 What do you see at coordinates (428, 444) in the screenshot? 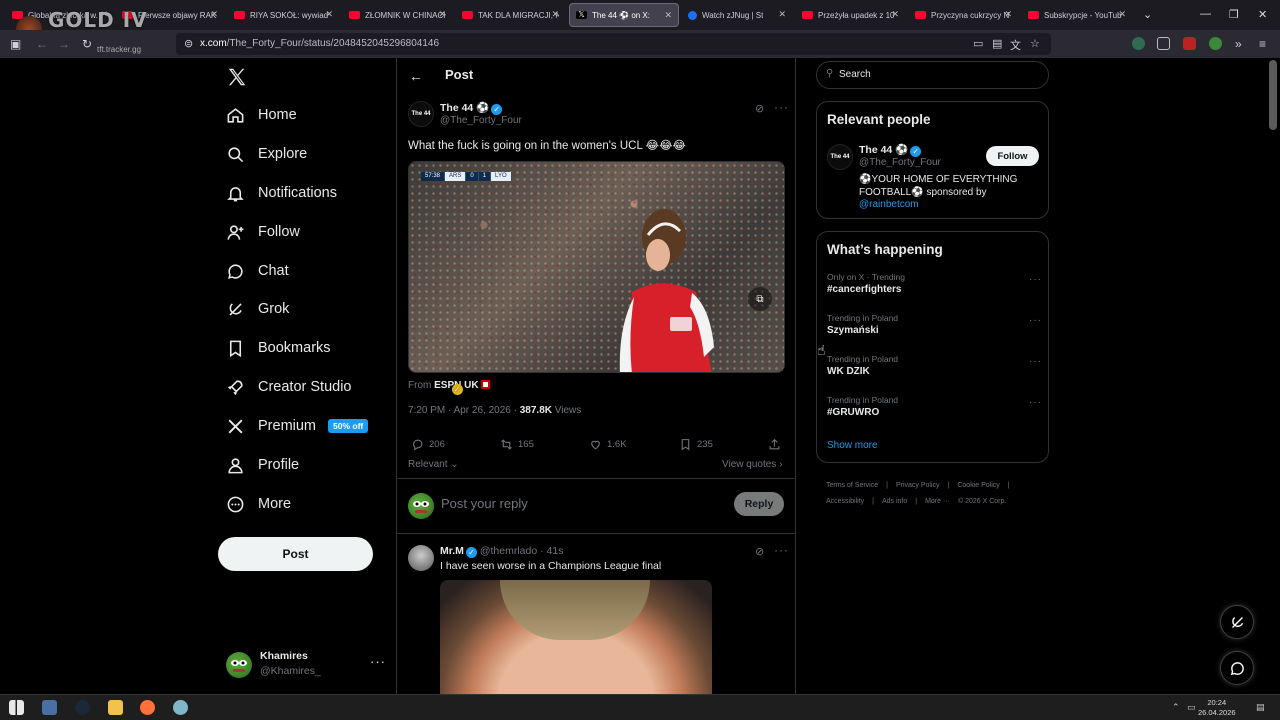
I see `reply-action: 206` at bounding box center [428, 444].